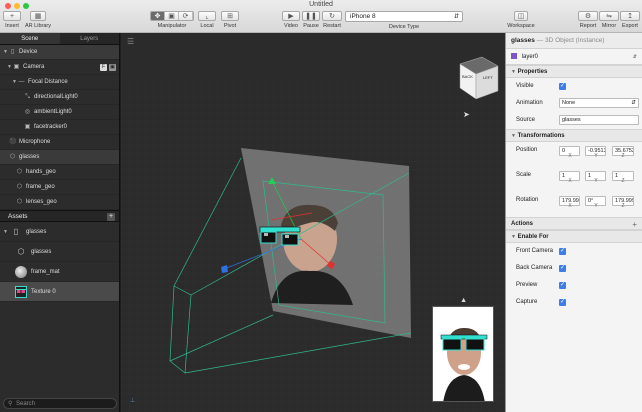 Image resolution: width=642 pixels, height=412 pixels. Describe the element at coordinates (27, 127) in the screenshot. I see `facetracker-icon: ▣` at that location.